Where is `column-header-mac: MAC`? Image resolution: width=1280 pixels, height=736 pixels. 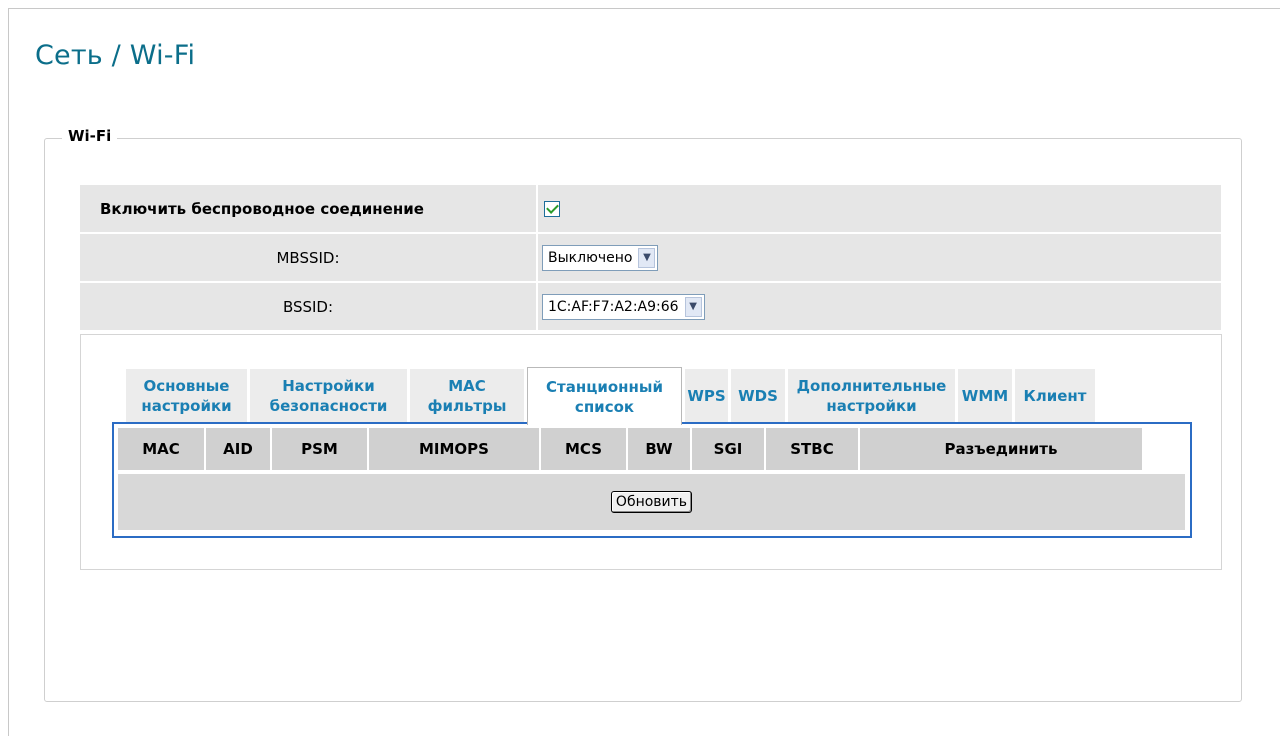 column-header-mac: MAC is located at coordinates (161, 449).